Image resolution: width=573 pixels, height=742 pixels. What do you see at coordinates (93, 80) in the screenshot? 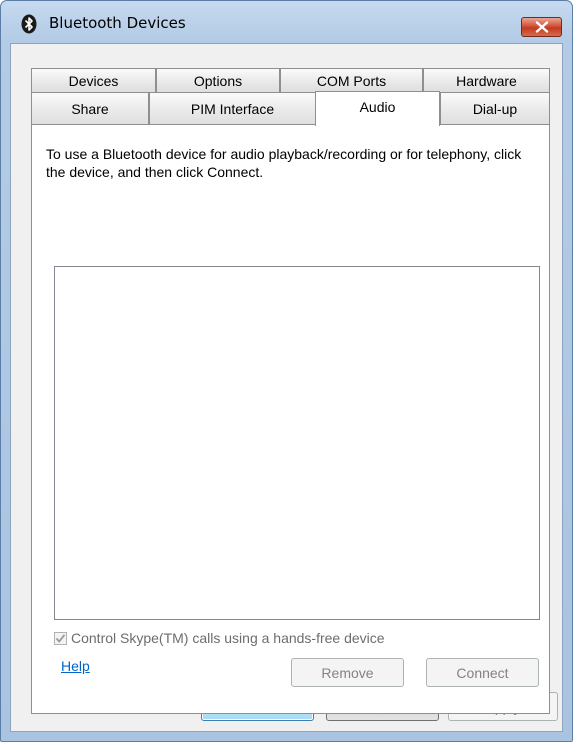
I see `tab-devices: Devices` at bounding box center [93, 80].